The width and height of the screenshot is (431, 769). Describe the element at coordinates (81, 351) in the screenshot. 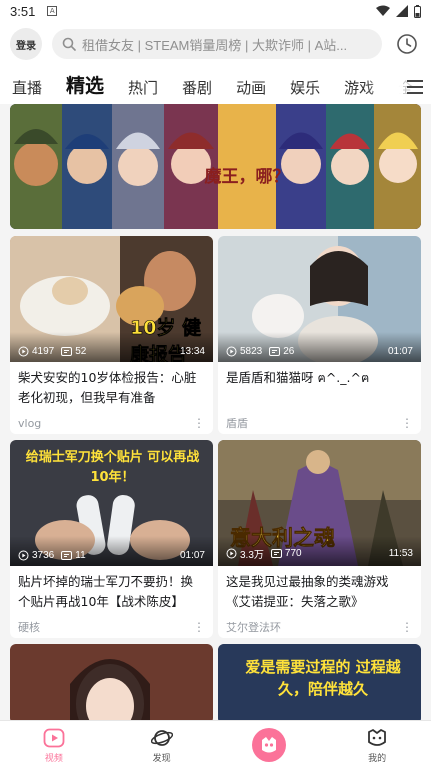

I see `danmaku-count: 52` at that location.